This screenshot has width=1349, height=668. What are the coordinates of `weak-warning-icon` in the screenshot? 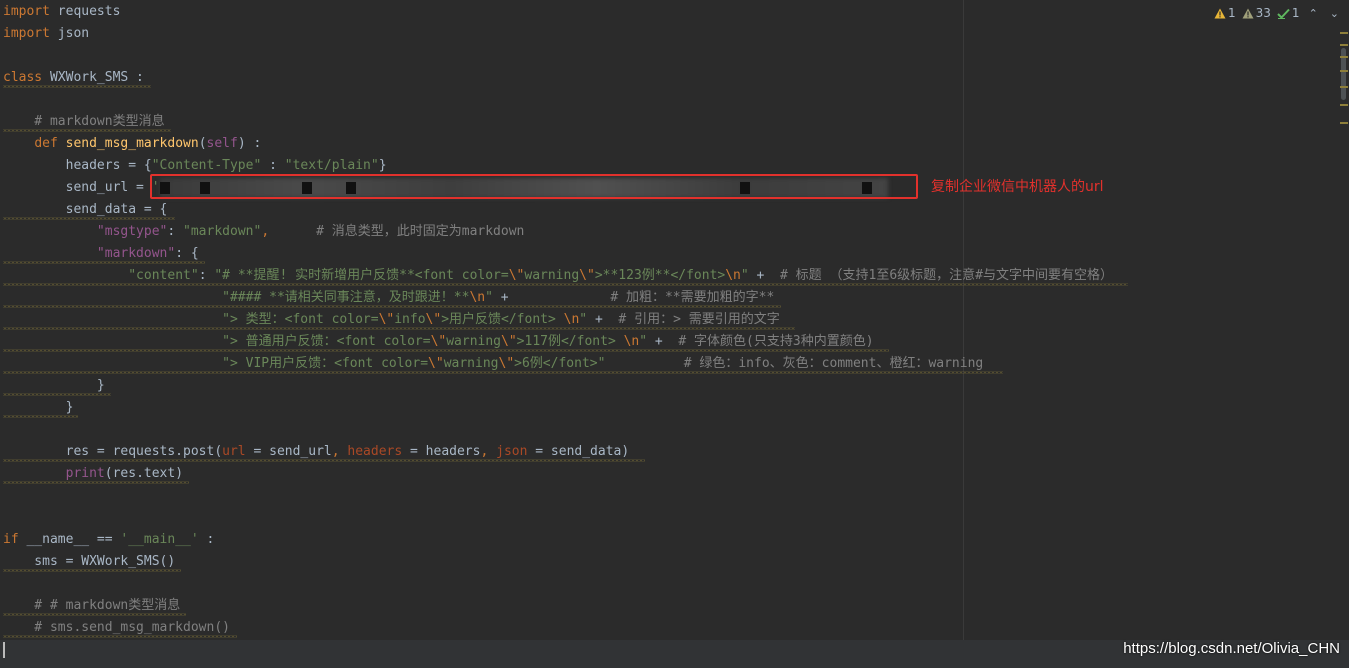 It's located at (1248, 13).